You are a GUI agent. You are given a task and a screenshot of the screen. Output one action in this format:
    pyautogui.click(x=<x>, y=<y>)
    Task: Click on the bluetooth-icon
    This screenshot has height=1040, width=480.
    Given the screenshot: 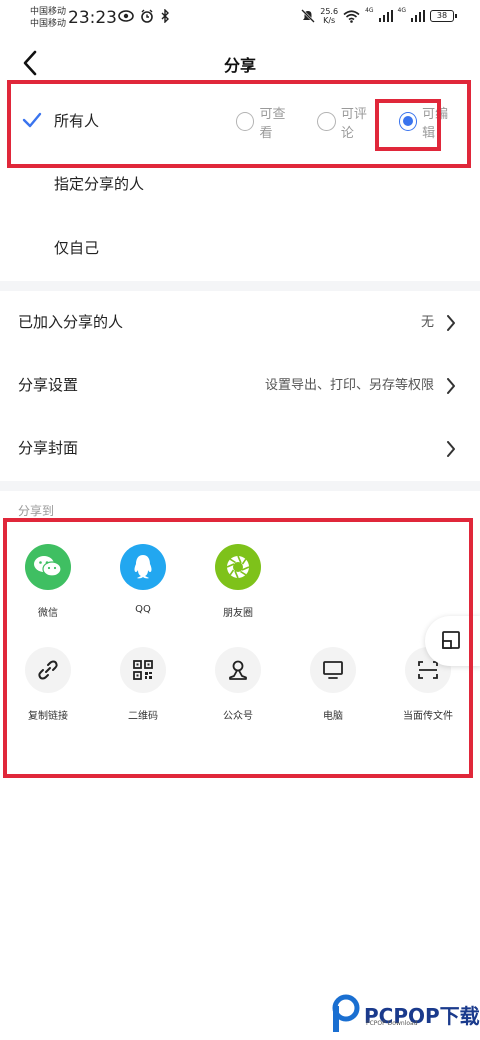 What is the action you would take?
    pyautogui.click(x=165, y=16)
    